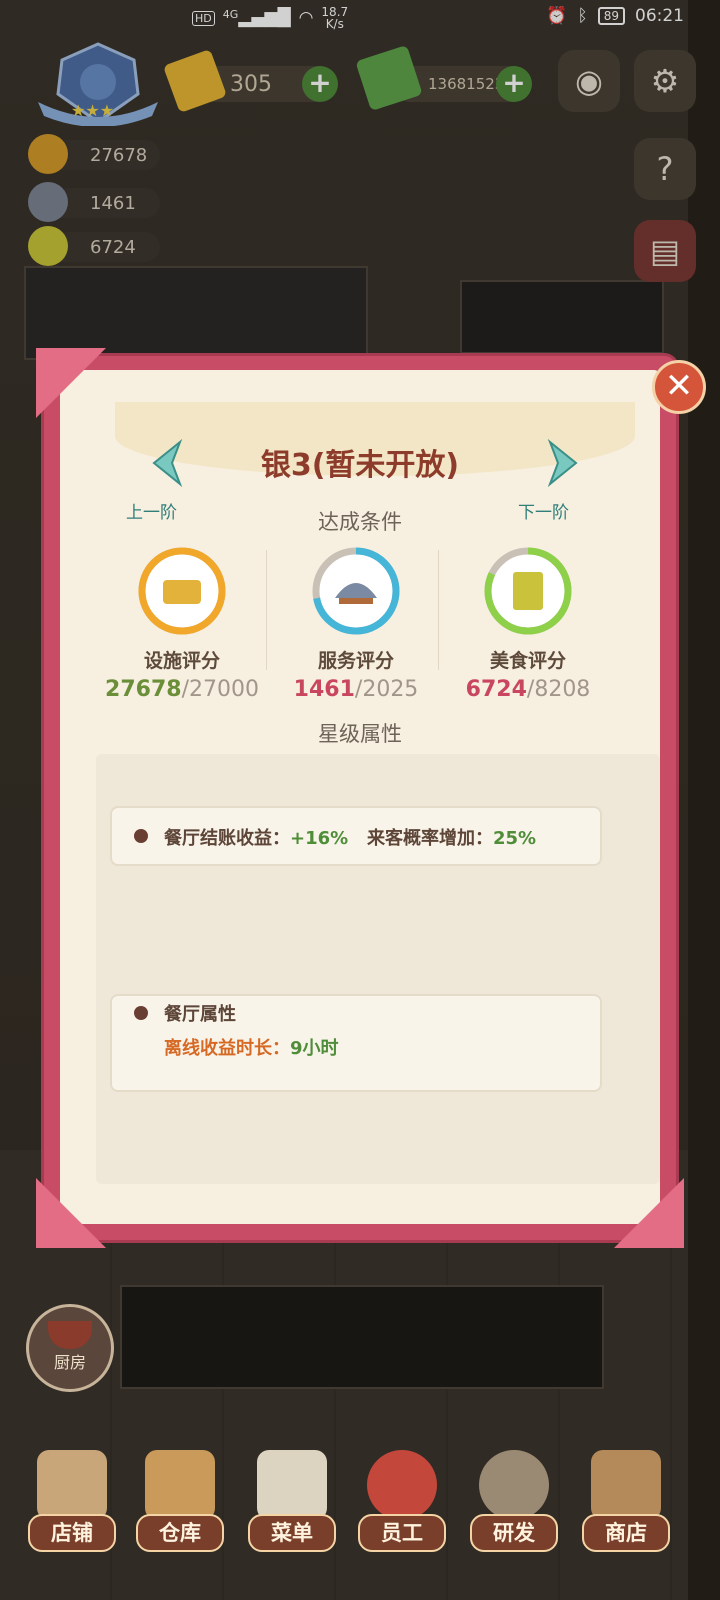 Image resolution: width=720 pixels, height=1600 pixels. What do you see at coordinates (562, 463) in the screenshot?
I see `next-tier-arrow-icon` at bounding box center [562, 463].